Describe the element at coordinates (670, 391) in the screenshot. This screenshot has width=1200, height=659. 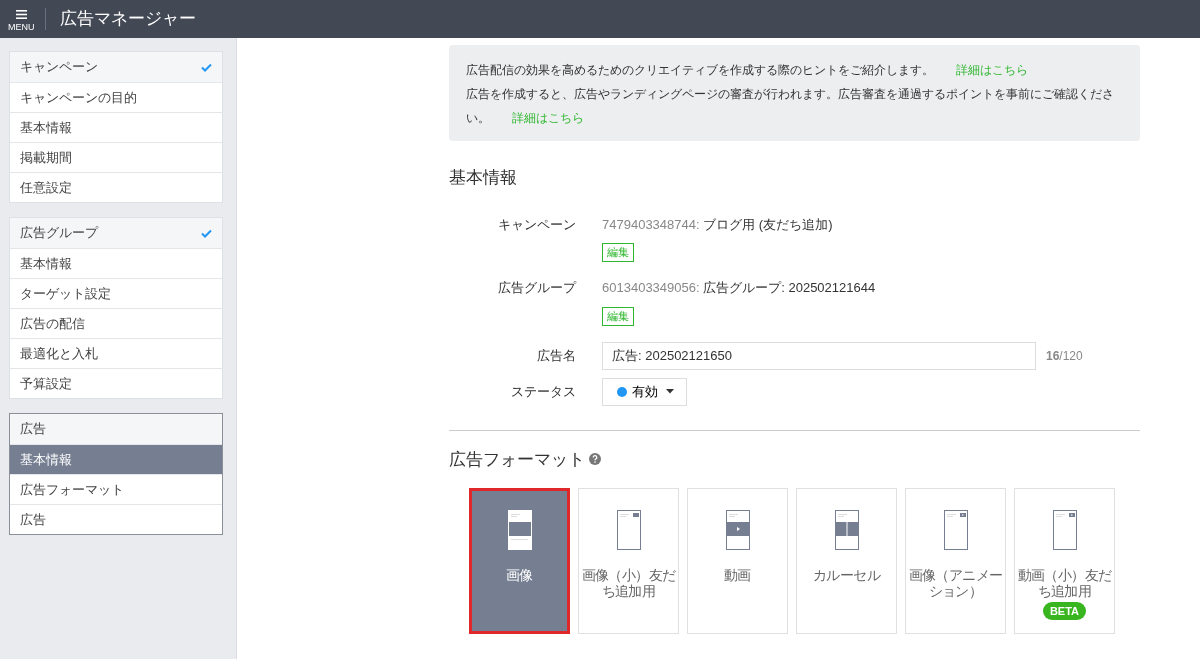
I see `caret-icon` at that location.